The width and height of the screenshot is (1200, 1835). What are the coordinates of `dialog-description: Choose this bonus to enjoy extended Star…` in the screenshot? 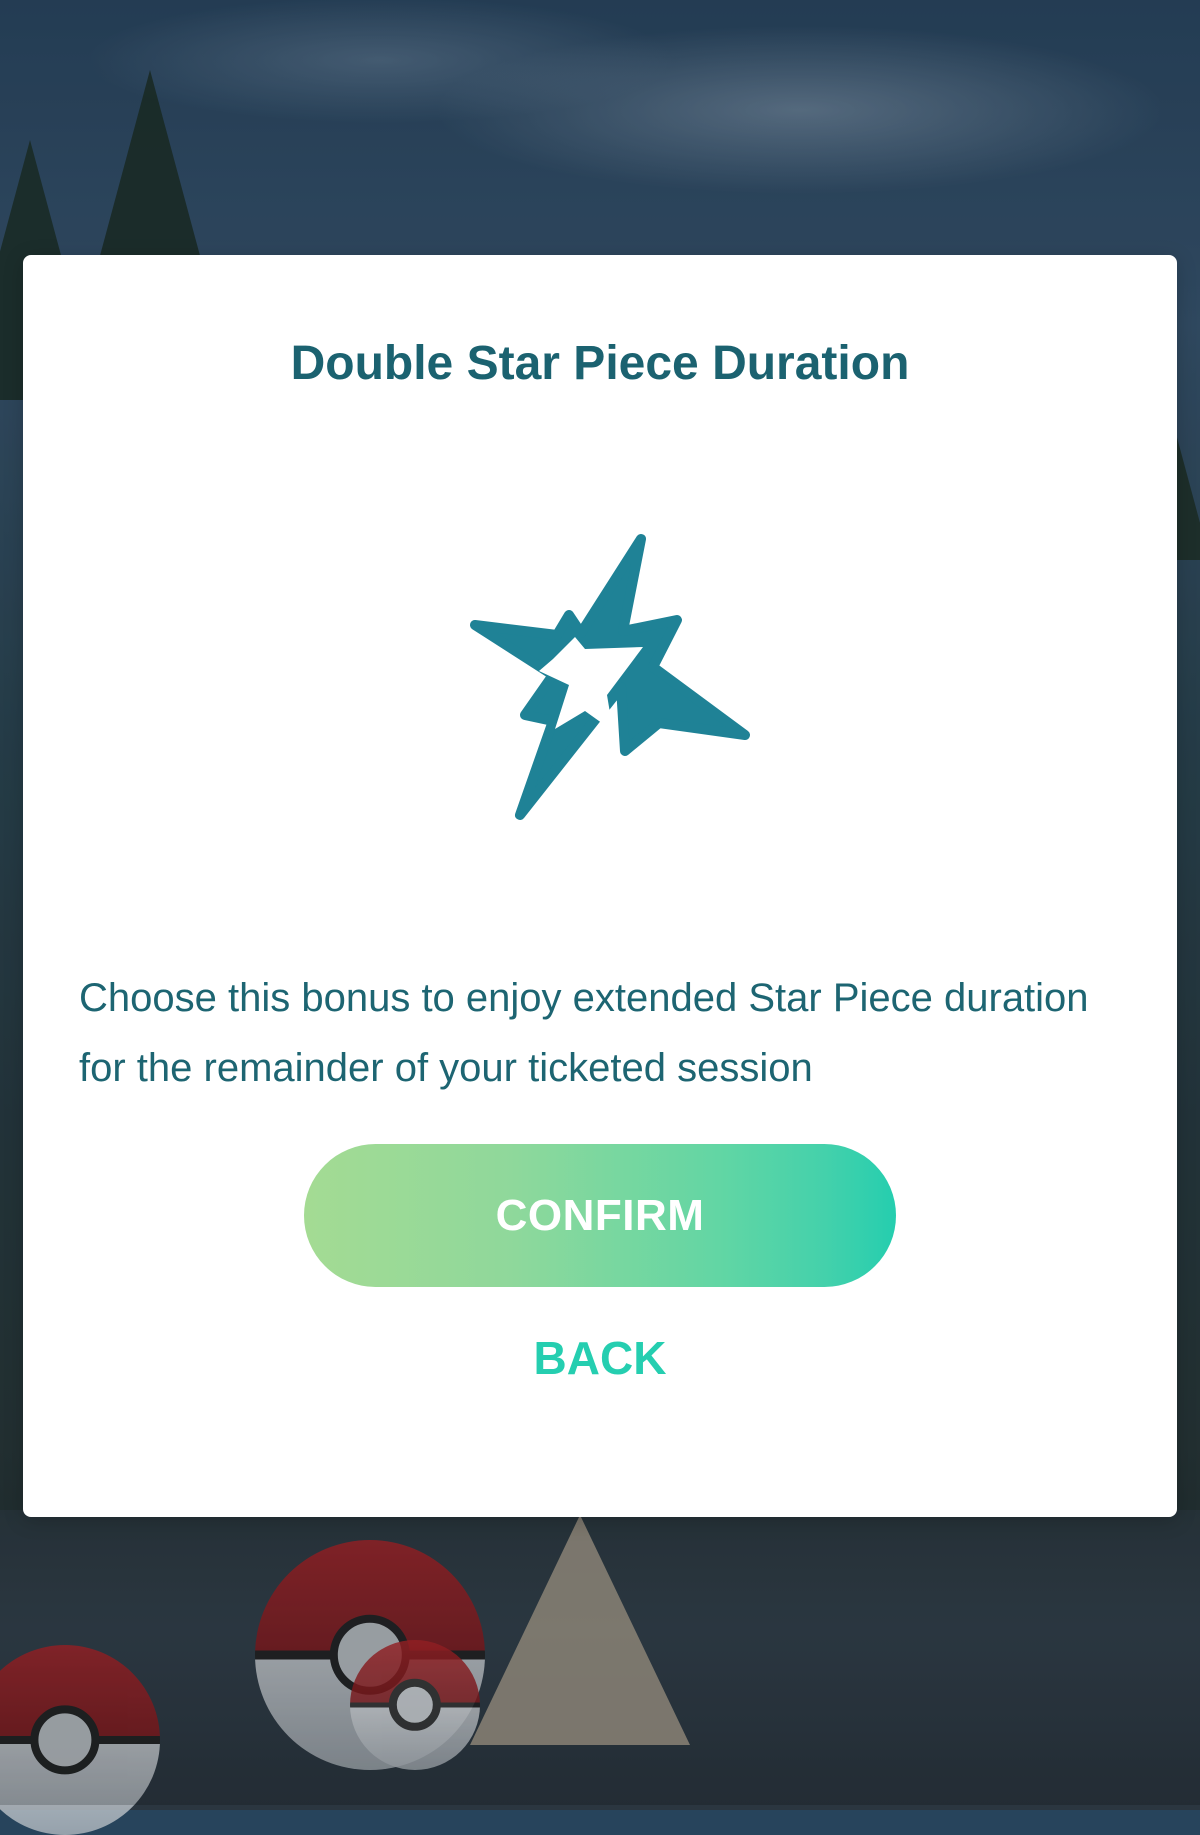 It's located at (584, 1033).